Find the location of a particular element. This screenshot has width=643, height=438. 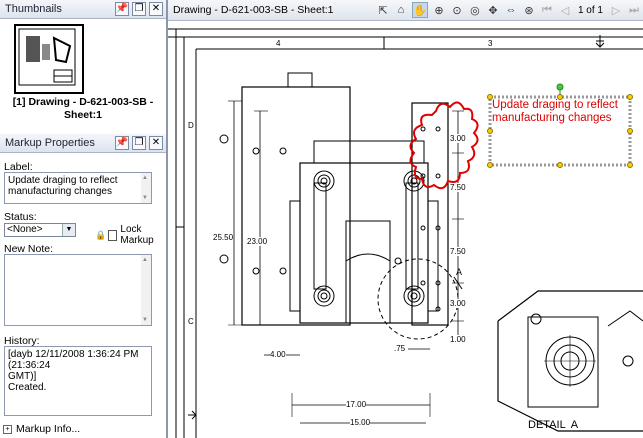

status-select: <None> ▼ is located at coordinates (40, 230).